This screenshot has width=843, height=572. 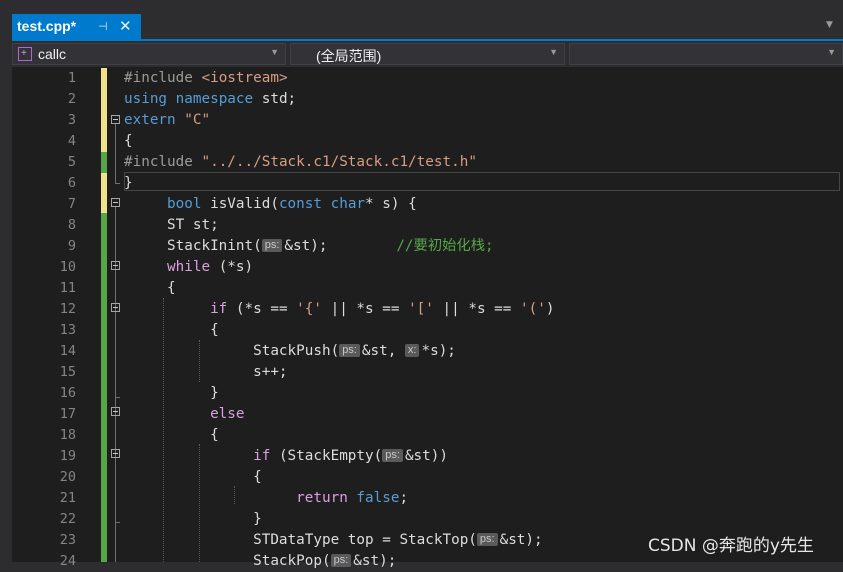 What do you see at coordinates (103, 26) in the screenshot?
I see `pin-icon: ⊣` at bounding box center [103, 26].